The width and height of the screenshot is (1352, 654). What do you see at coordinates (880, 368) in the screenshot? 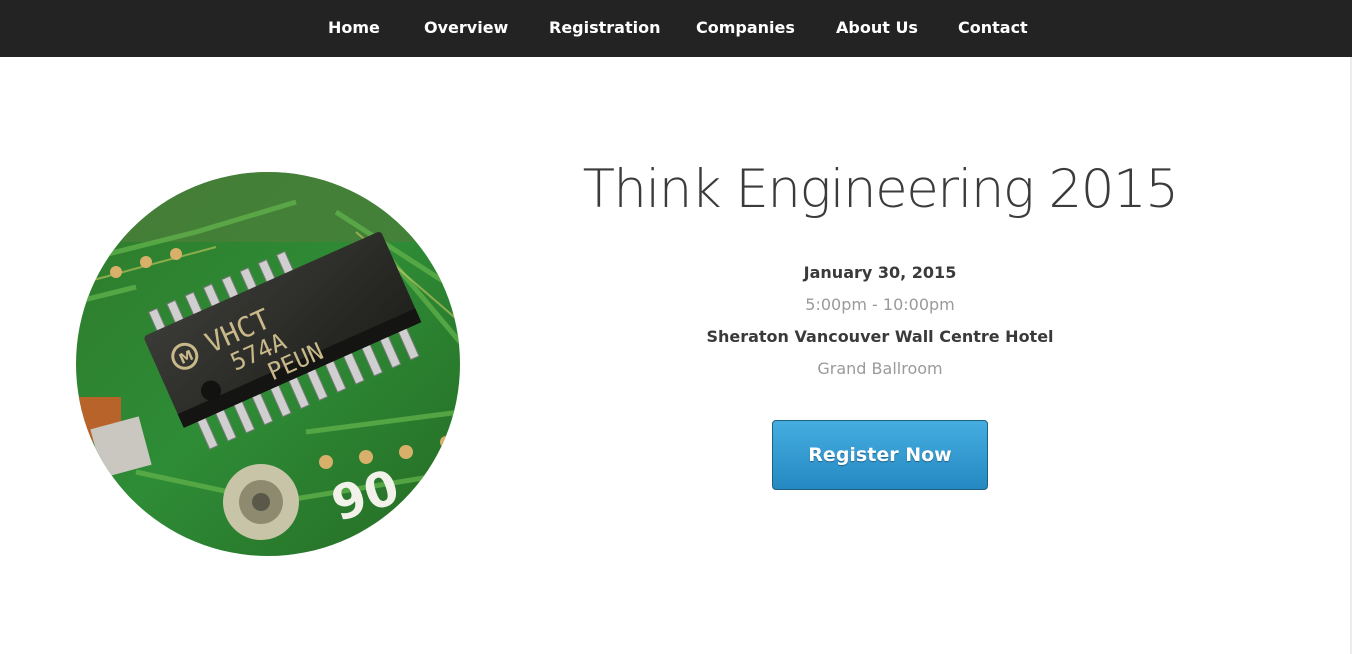
I see `event-room: Grand Ballroom` at bounding box center [880, 368].